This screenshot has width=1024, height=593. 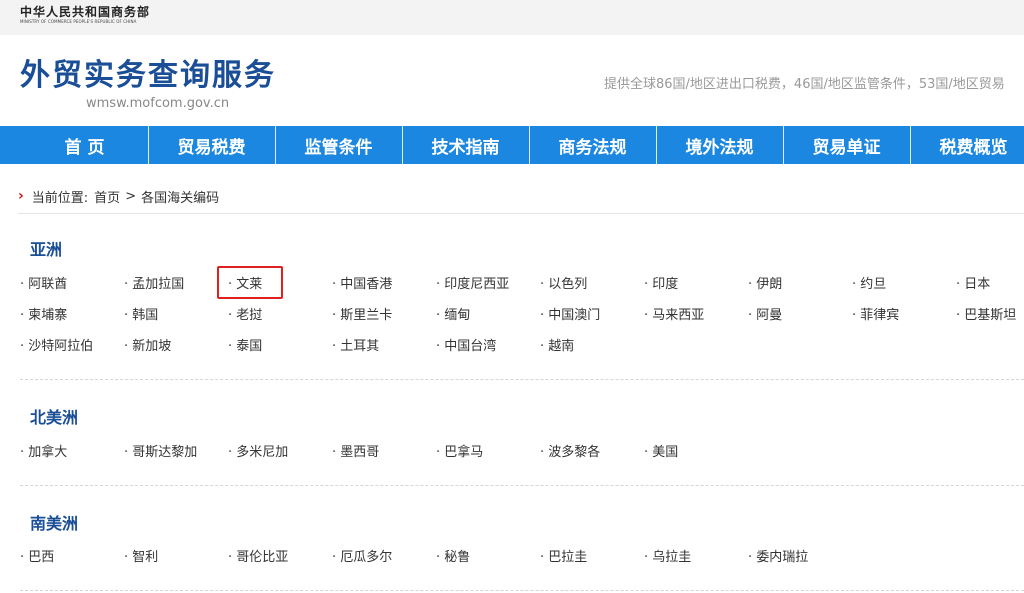 I want to click on country-link: · 波多黎各, so click(x=570, y=453).